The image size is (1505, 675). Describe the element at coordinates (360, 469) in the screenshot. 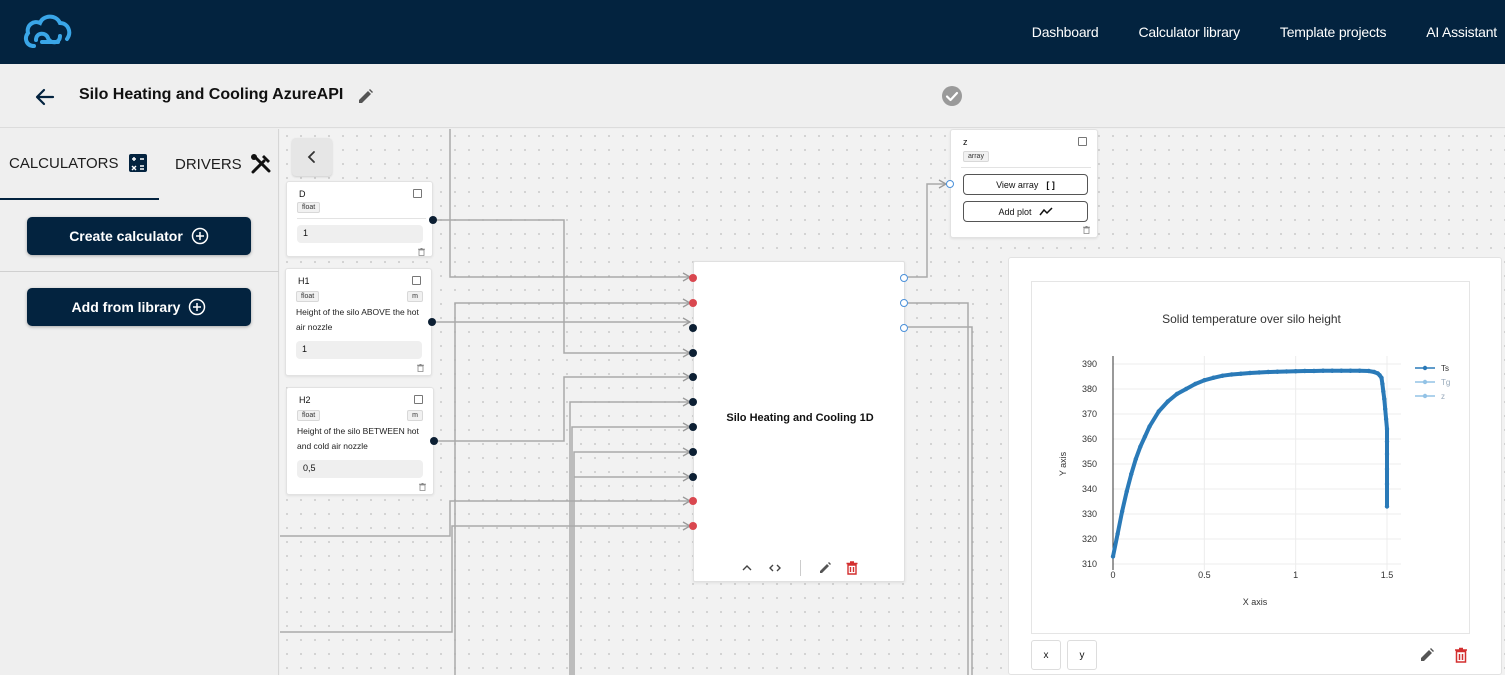

I see `value-field: 0,5` at that location.